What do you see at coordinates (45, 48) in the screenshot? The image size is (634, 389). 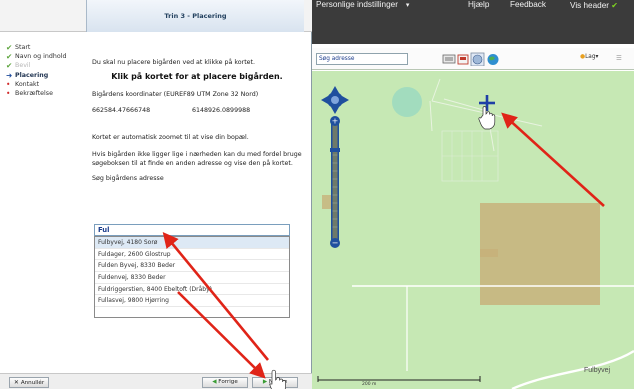 I see `step-start: ✔ Start` at bounding box center [45, 48].